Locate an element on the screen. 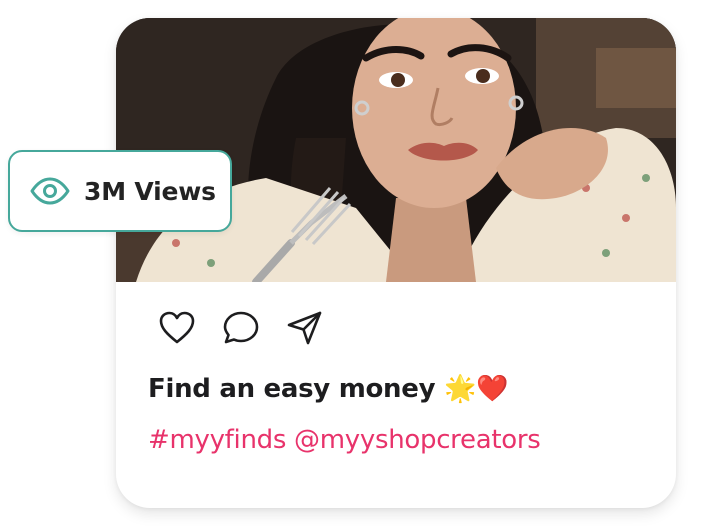 The image size is (718, 528). views-count-label: 3M Views is located at coordinates (150, 191).